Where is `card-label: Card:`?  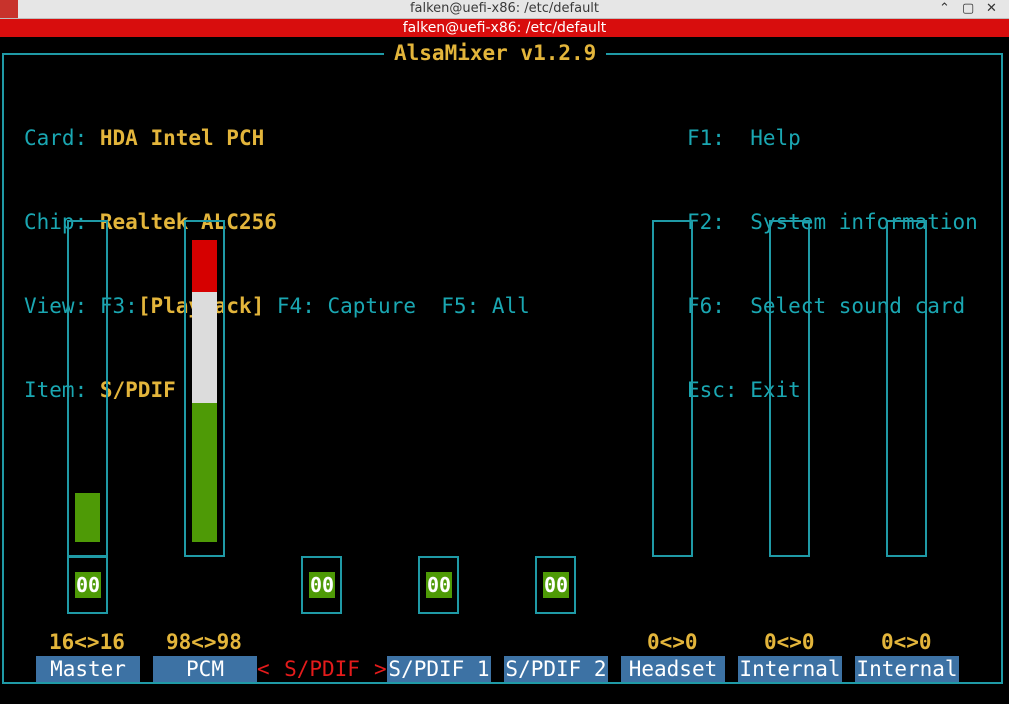
card-label: Card: is located at coordinates (56, 138).